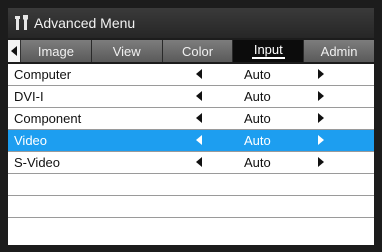 This screenshot has width=382, height=252. Describe the element at coordinates (191, 163) in the screenshot. I see `list-item-s-video: S-Video Auto` at that location.